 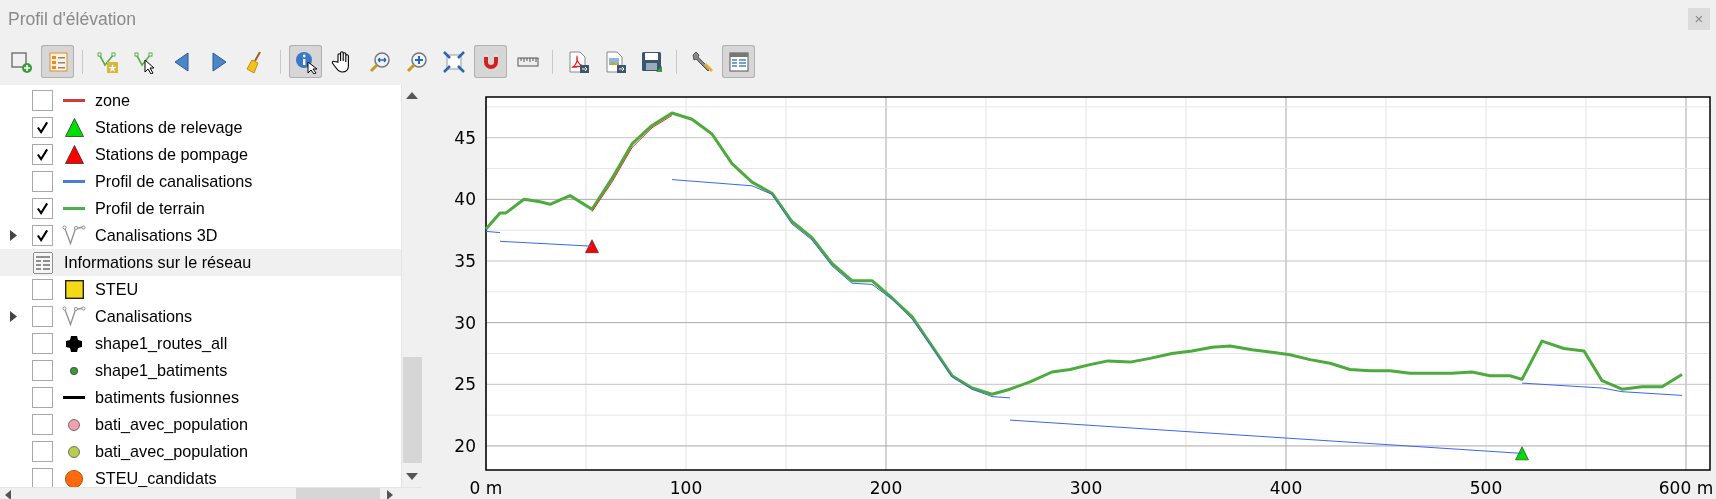 What do you see at coordinates (8, 494) in the screenshot?
I see `scroll-left-icon` at bounding box center [8, 494].